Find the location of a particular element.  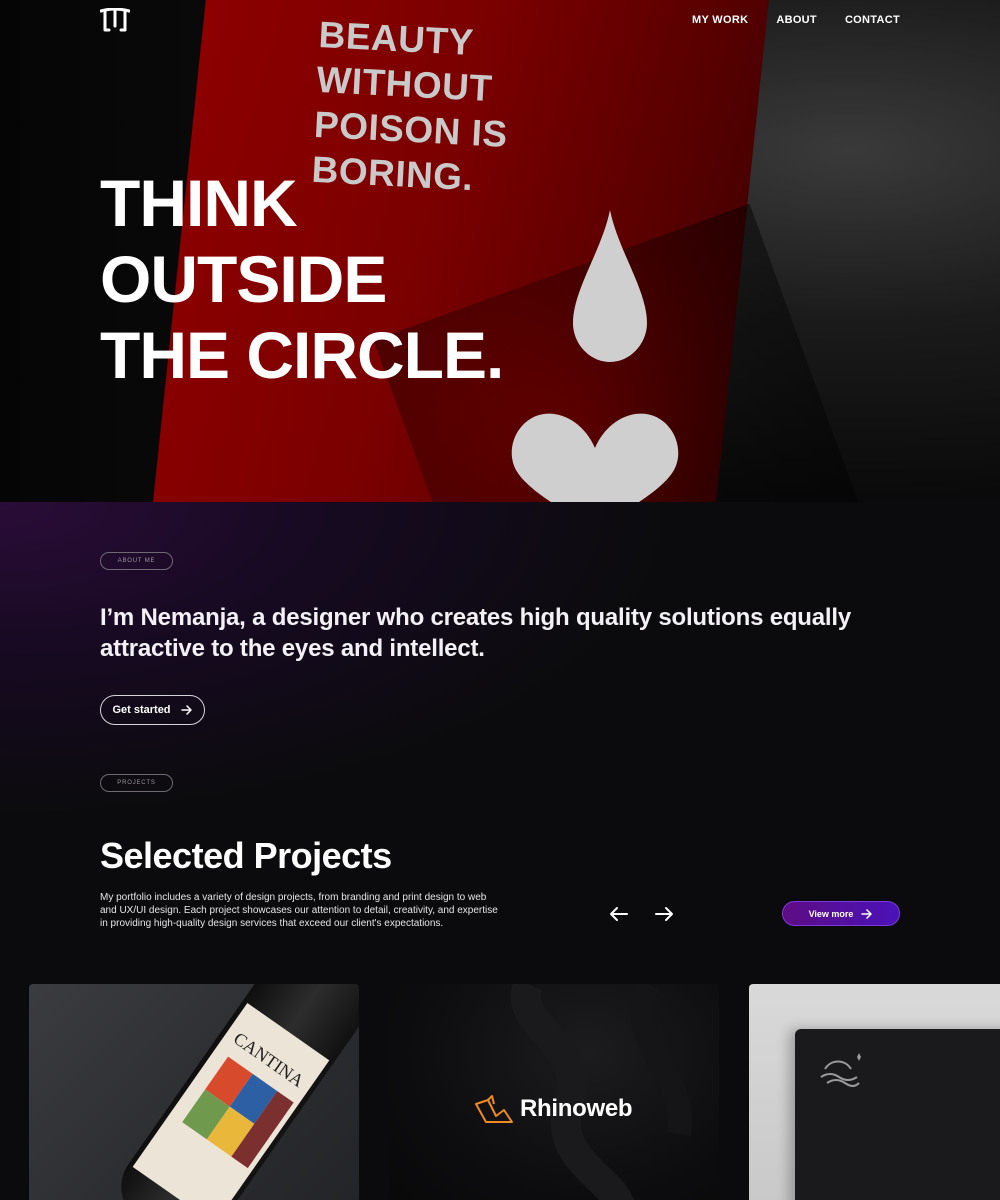

rhinoweb-logo: Rhinoweb is located at coordinates (553, 1109).